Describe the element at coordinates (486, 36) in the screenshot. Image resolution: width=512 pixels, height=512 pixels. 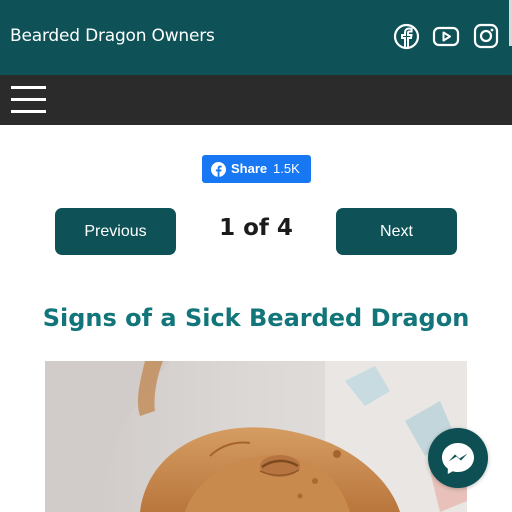
I see `instagram-icon` at that location.